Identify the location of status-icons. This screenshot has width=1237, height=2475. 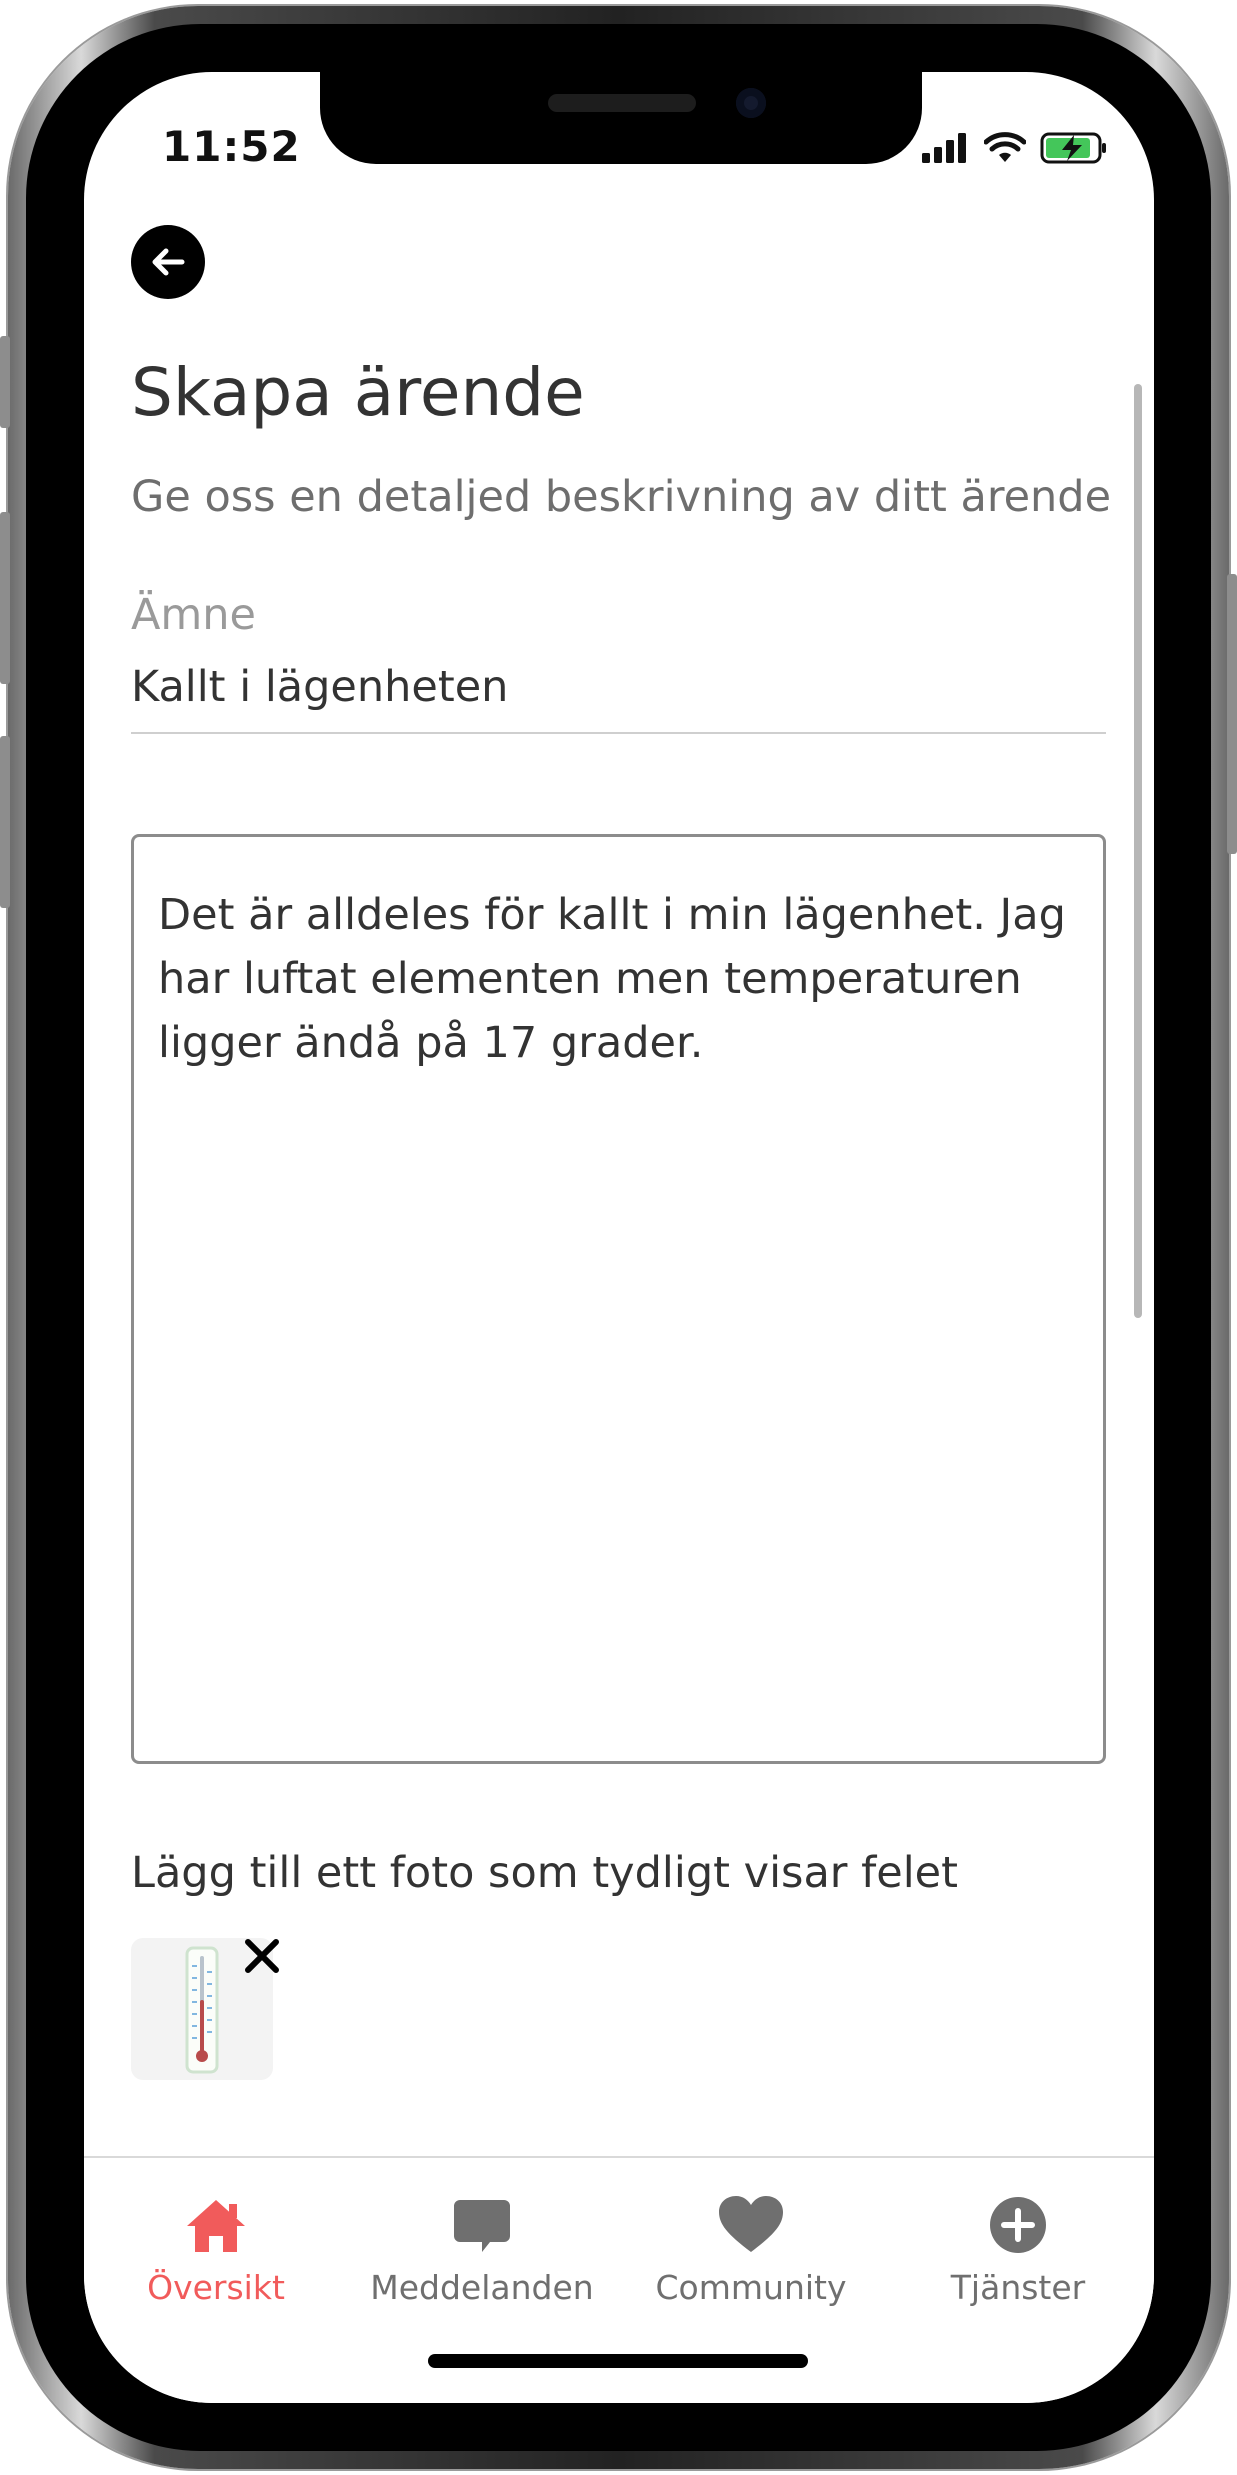
(1015, 148).